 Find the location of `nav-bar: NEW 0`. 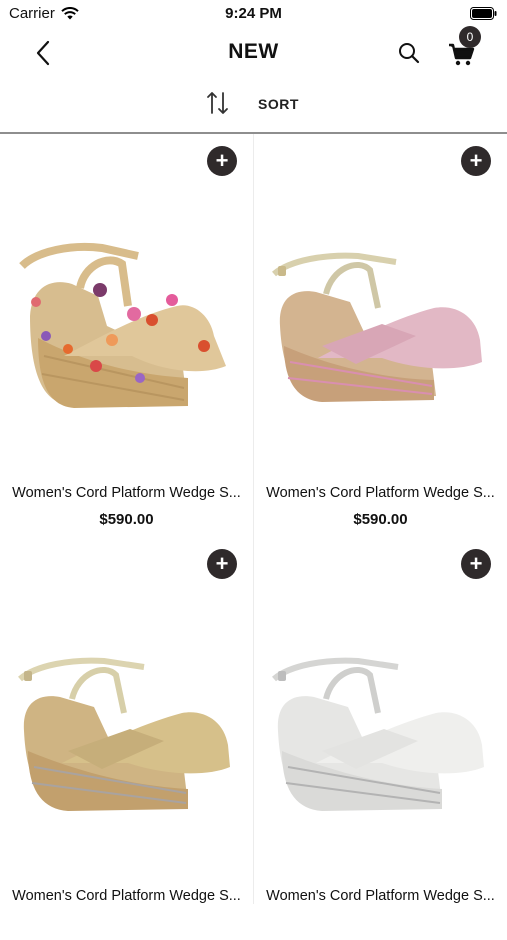

nav-bar: NEW 0 is located at coordinates (253, 52).